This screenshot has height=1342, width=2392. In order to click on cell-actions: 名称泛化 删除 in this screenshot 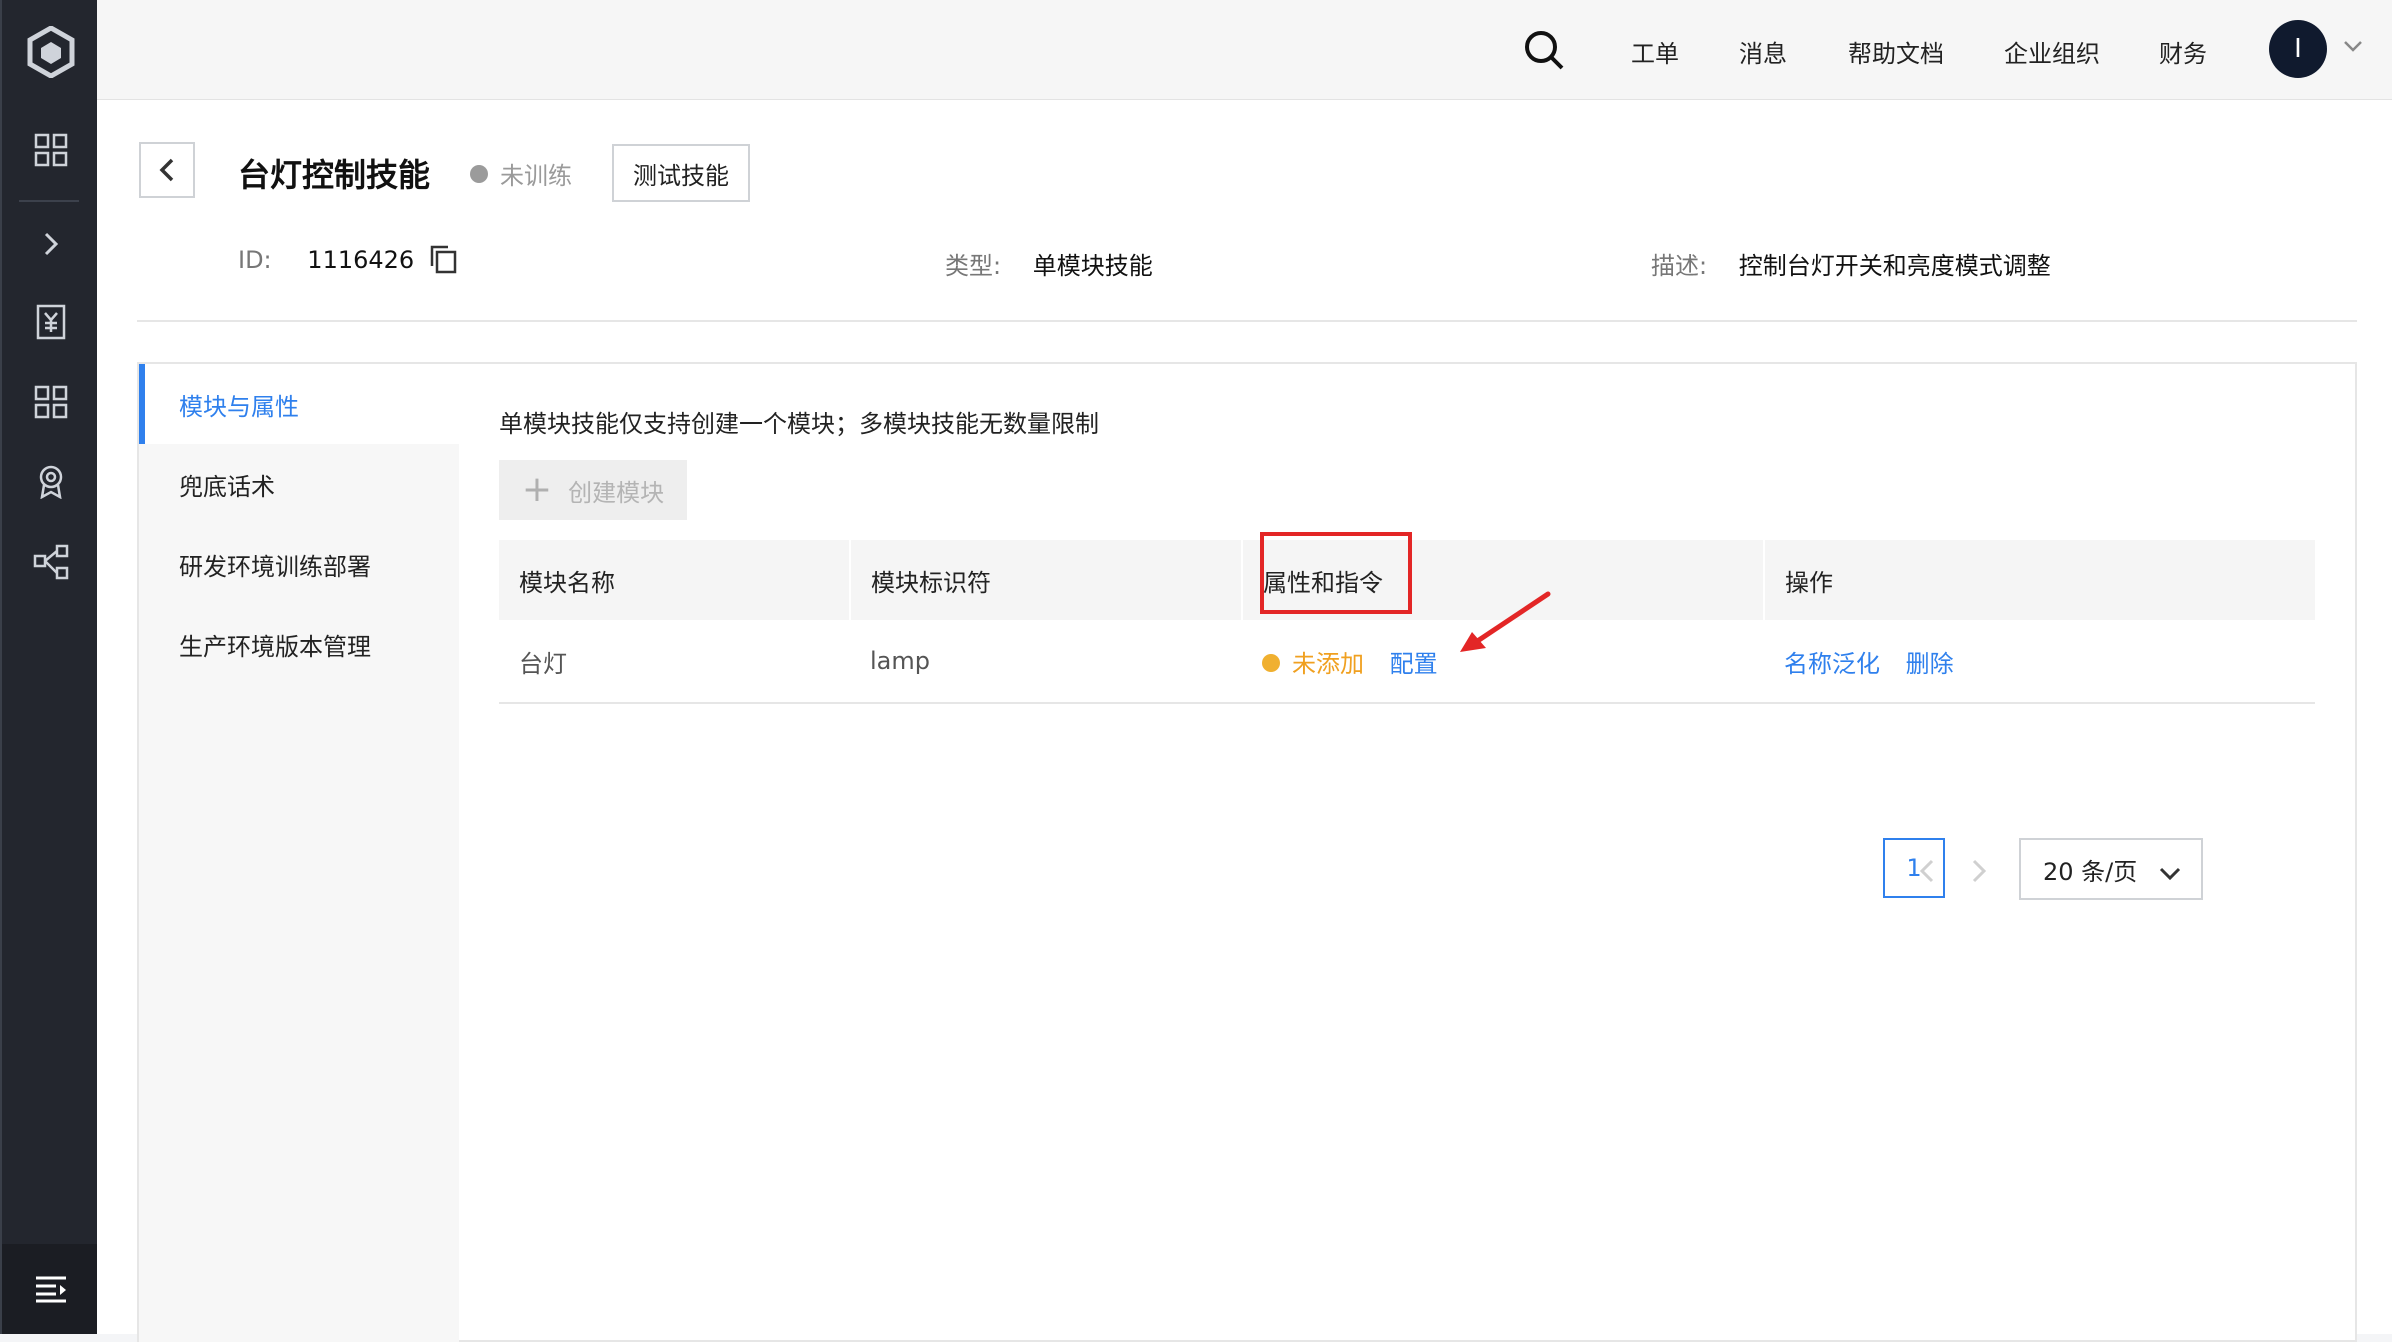, I will do `click(2039, 662)`.